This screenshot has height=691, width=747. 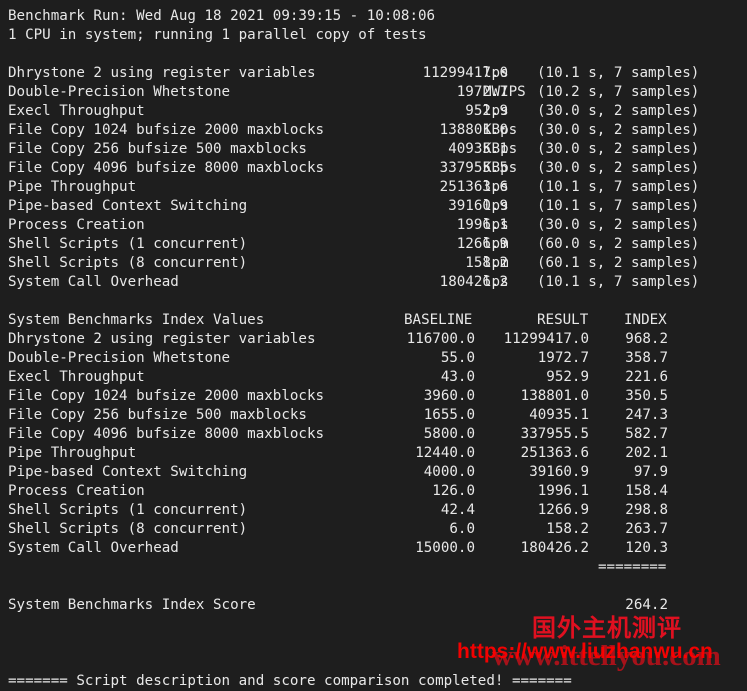 What do you see at coordinates (76, 377) in the screenshot?
I see `index-row-name: Execl Throughput` at bounding box center [76, 377].